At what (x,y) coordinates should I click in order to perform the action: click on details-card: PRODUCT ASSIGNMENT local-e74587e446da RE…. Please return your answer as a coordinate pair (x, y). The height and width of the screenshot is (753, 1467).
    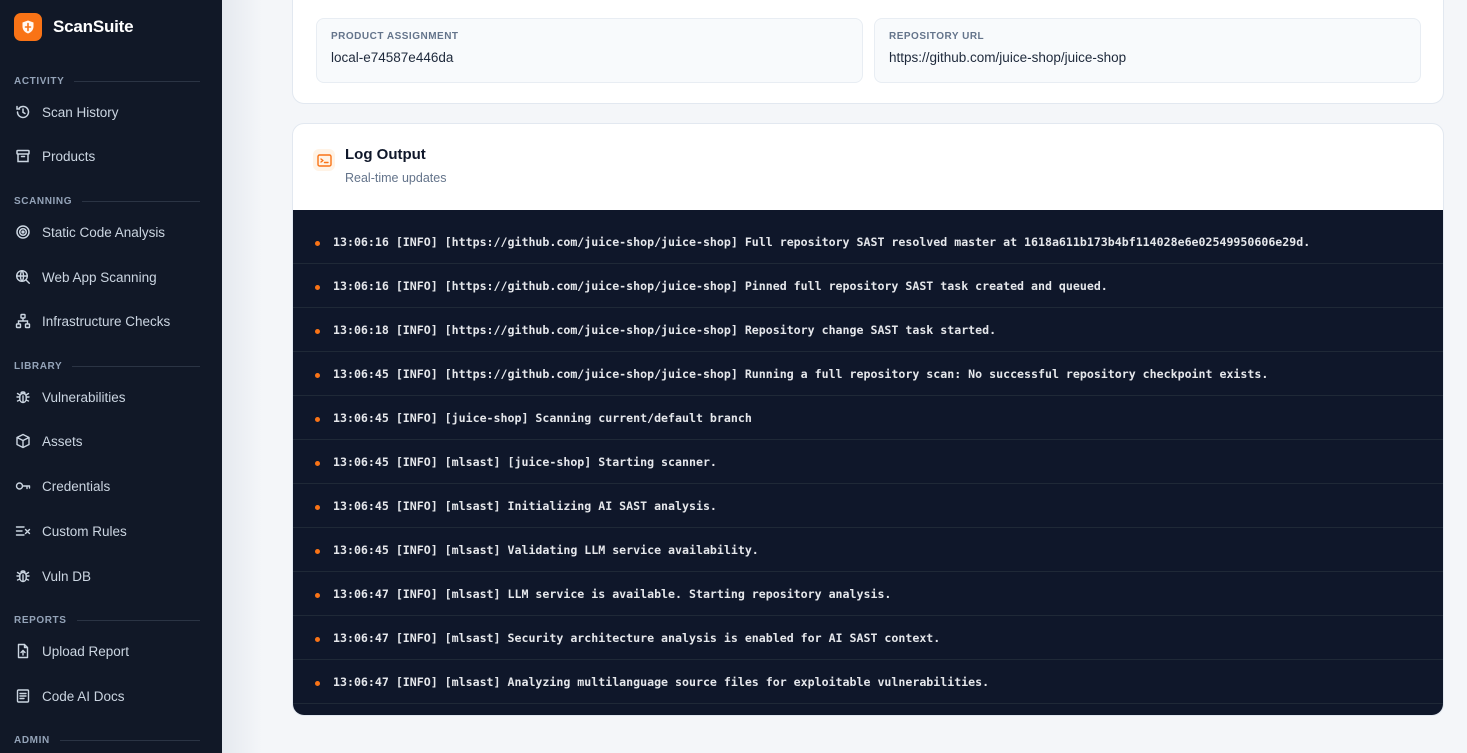
    Looking at the image, I should click on (868, 52).